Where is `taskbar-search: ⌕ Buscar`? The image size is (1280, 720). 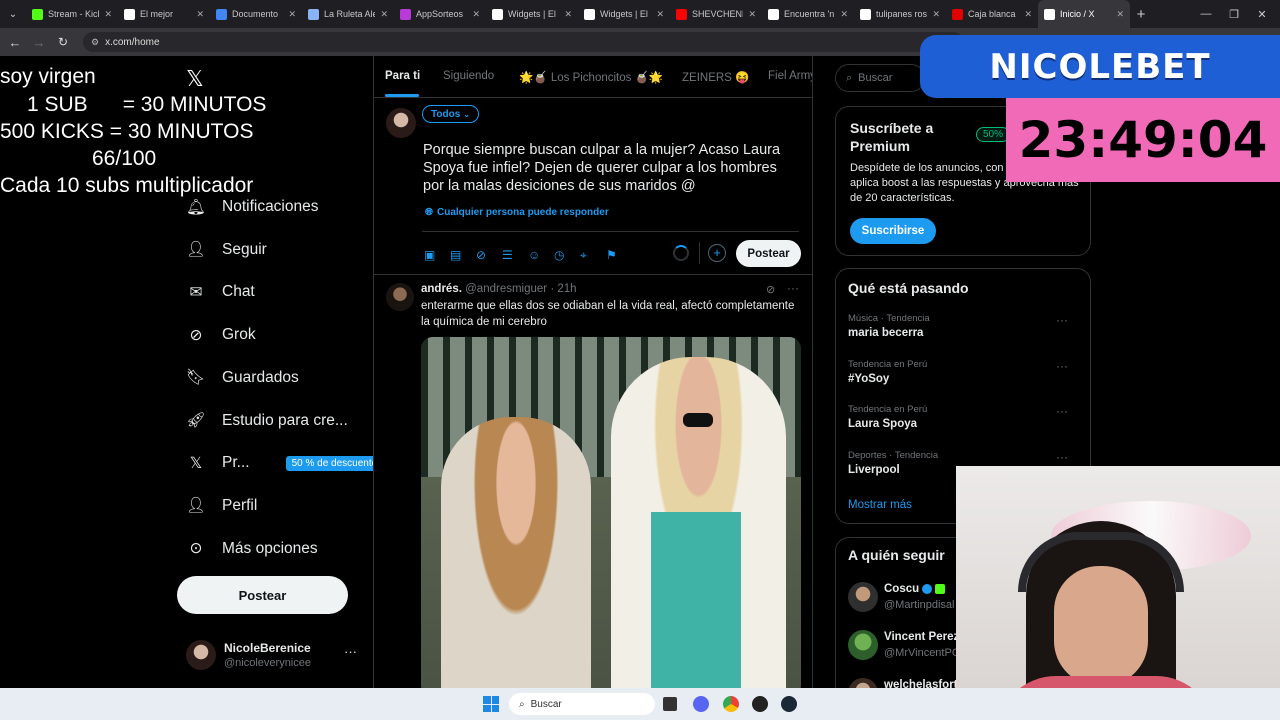 taskbar-search: ⌕ Buscar is located at coordinates (582, 704).